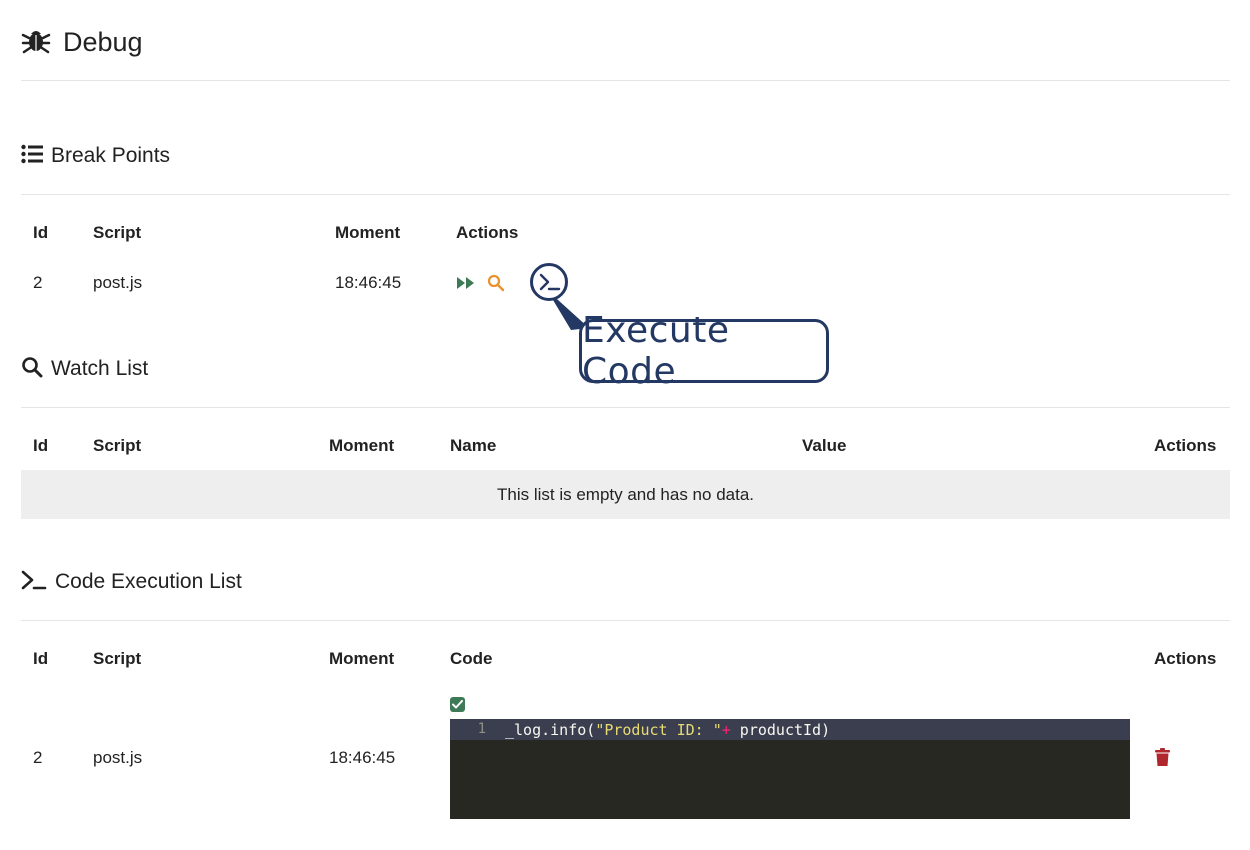 The image size is (1250, 850). I want to click on execute-code-callout: Execute Code, so click(704, 351).